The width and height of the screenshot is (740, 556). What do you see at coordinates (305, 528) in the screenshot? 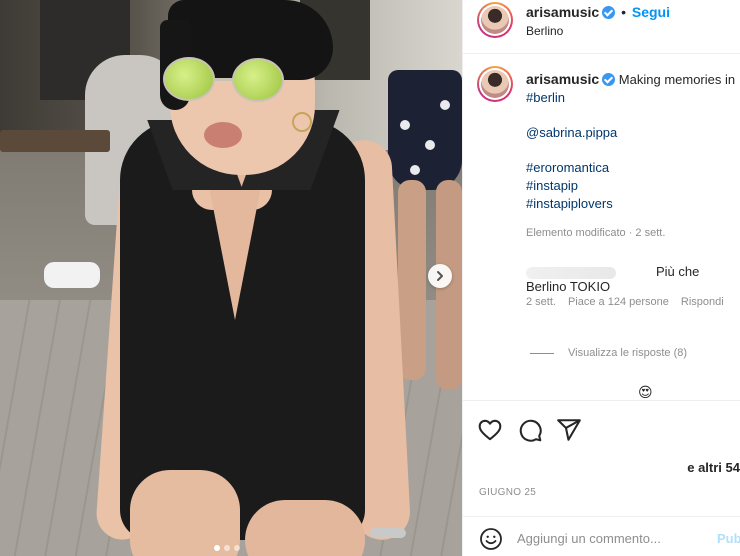
I see `photo-leg-right` at bounding box center [305, 528].